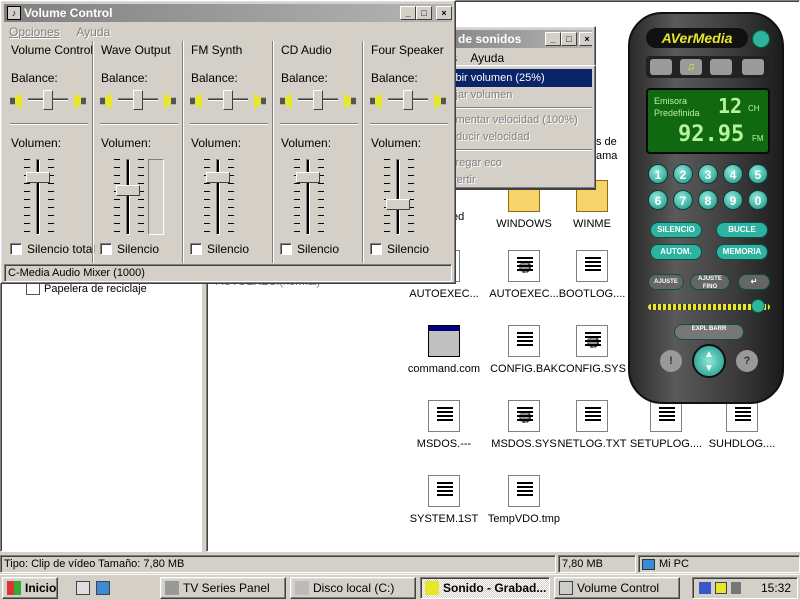 The image size is (800, 600). What do you see at coordinates (207, 197) in the screenshot?
I see `volume-ticks` at bounding box center [207, 197].